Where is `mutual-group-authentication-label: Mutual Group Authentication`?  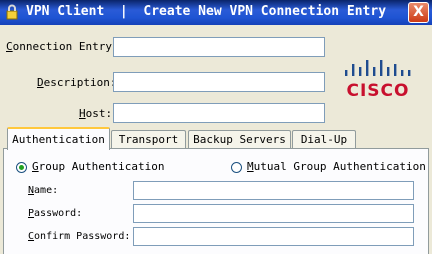
mutual-group-authentication-label: Mutual Group Authentication is located at coordinates (336, 166).